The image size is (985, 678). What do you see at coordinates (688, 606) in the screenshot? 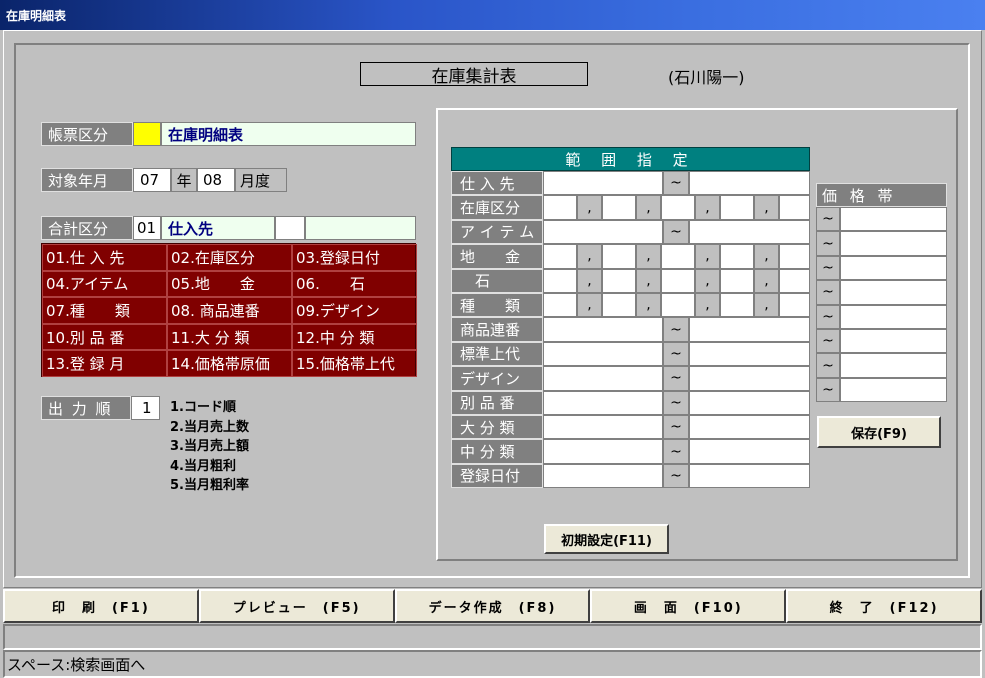
I see `screen-button: 画 面 (F10)` at bounding box center [688, 606].